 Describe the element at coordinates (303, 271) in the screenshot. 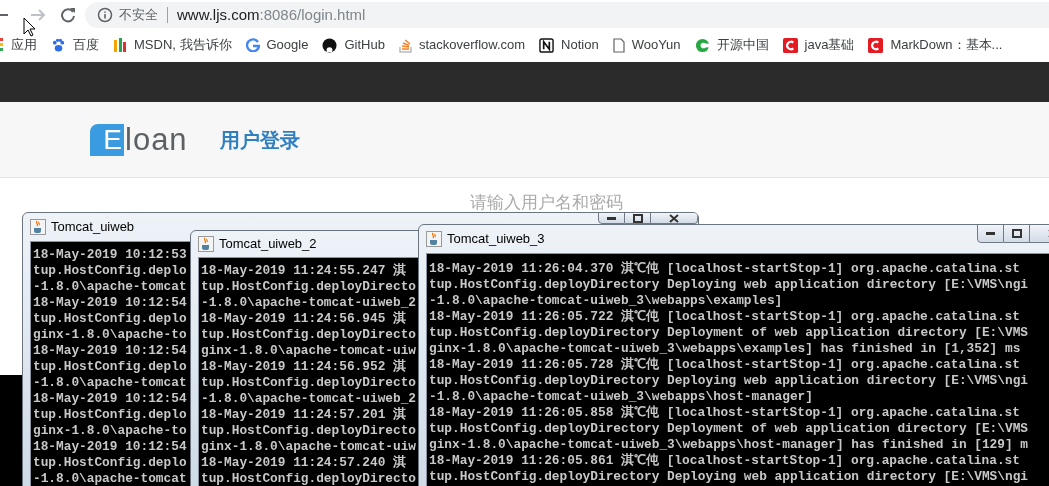

I see `console-line: 18-May-2019 11:24:55.247 淇` at that location.